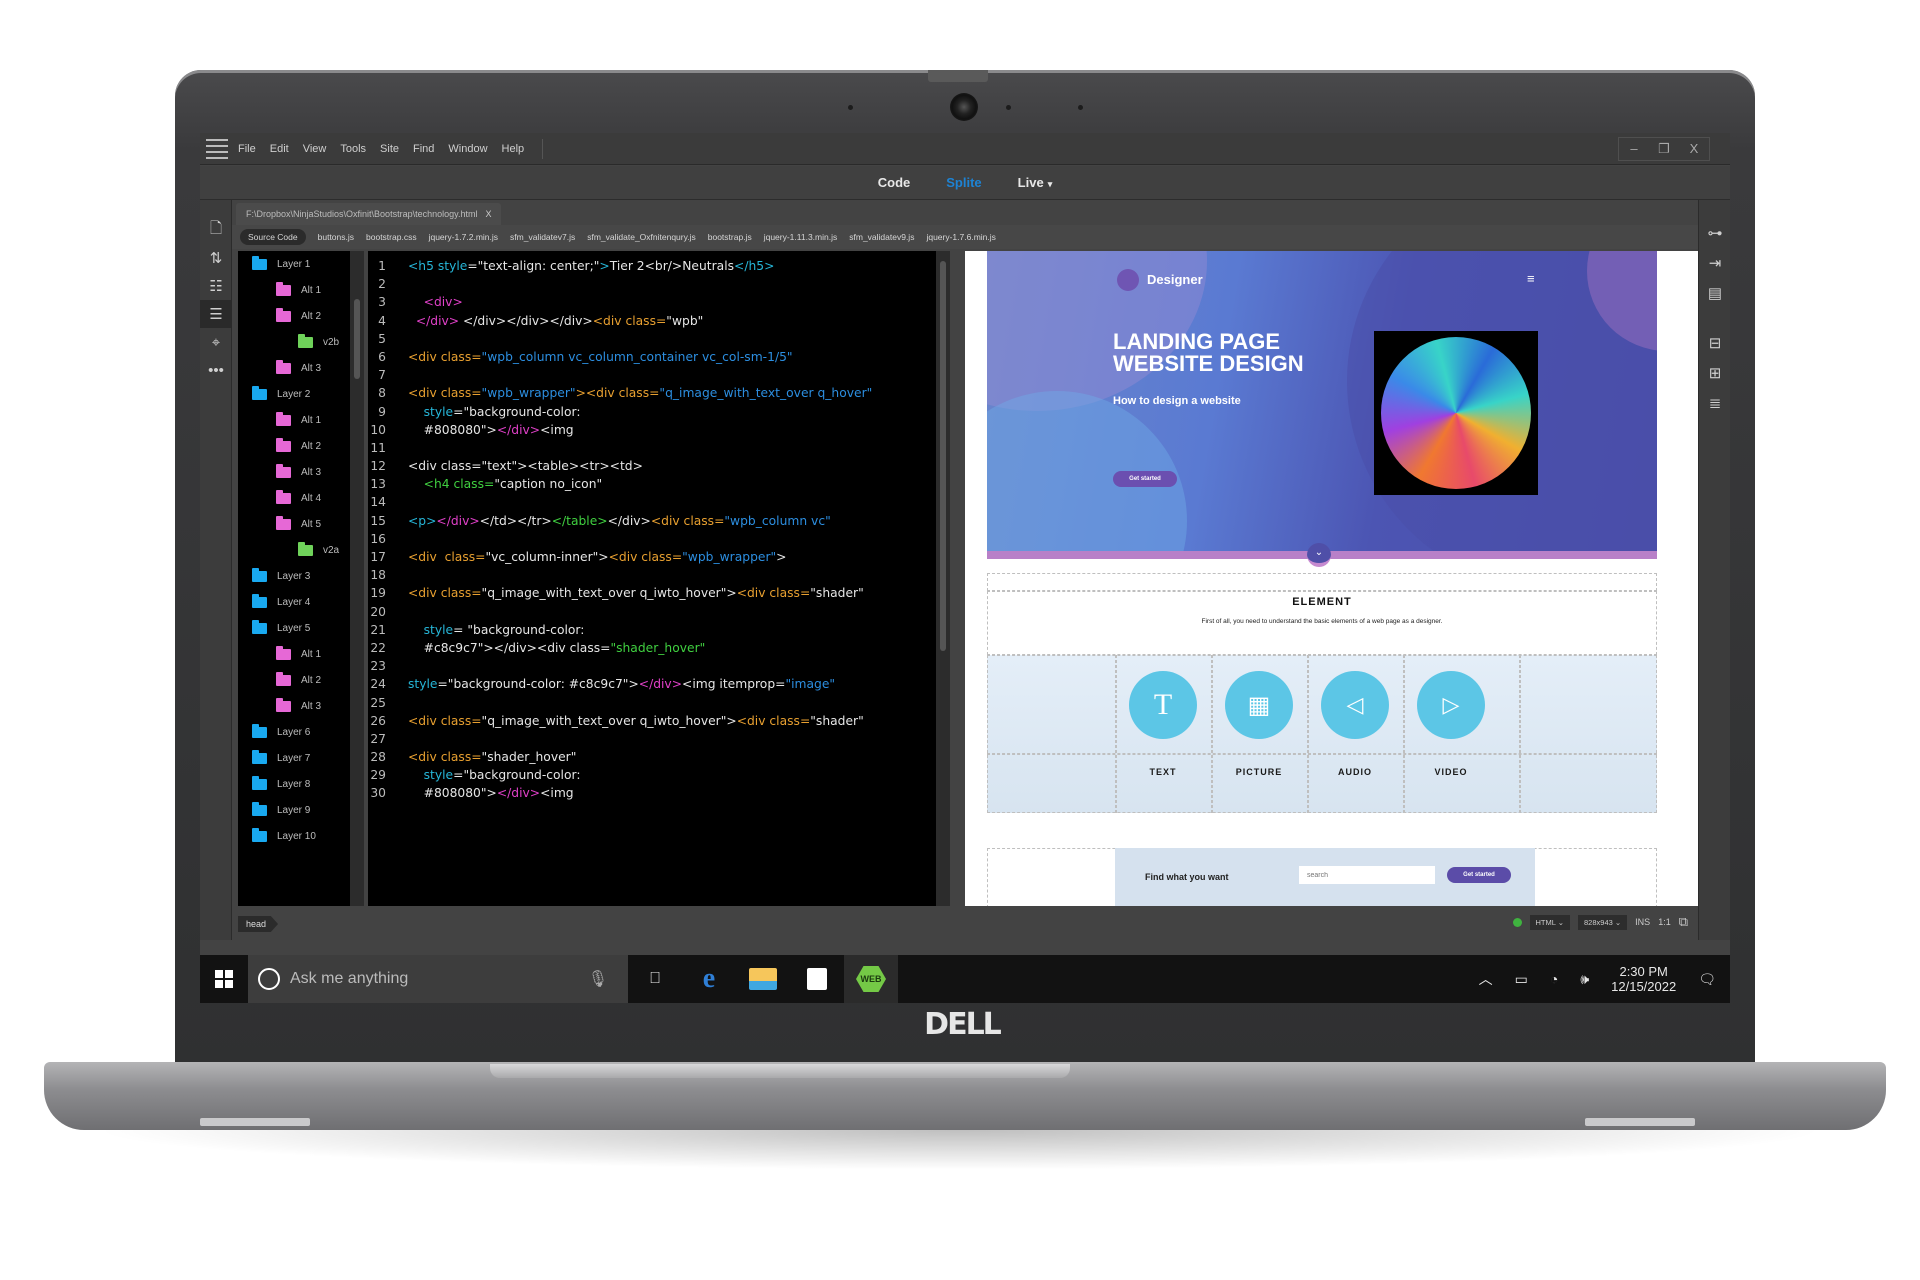 The image size is (1920, 1280). What do you see at coordinates (423, 149) in the screenshot?
I see `menu-find: Find` at bounding box center [423, 149].